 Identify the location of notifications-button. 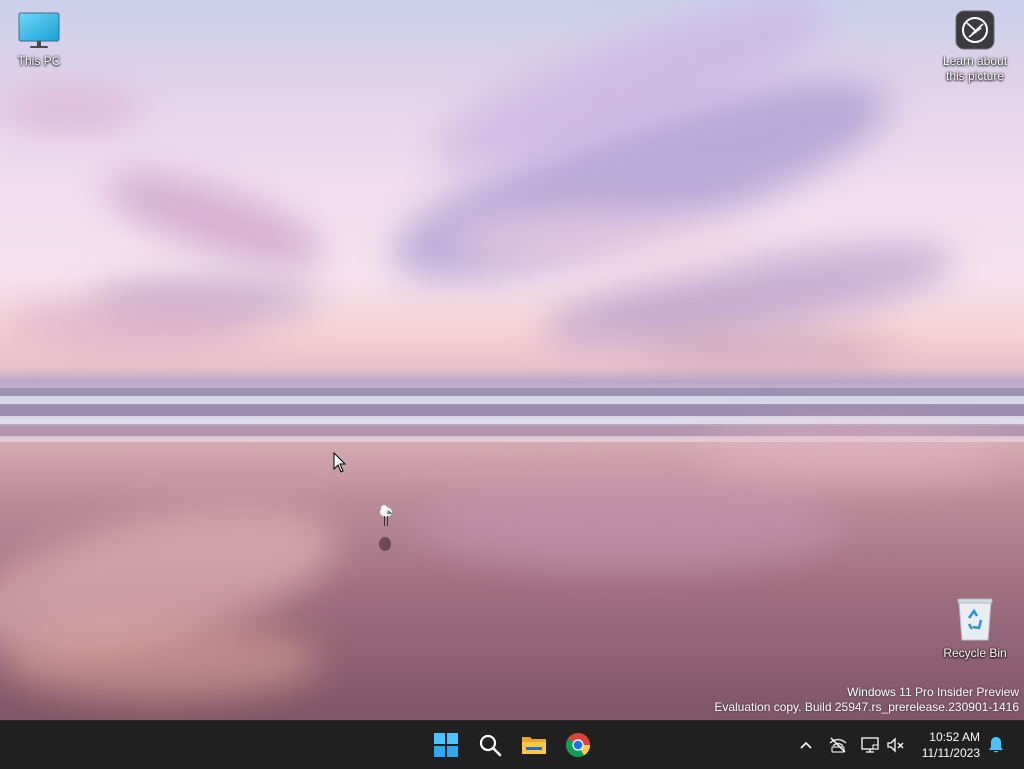
(996, 745).